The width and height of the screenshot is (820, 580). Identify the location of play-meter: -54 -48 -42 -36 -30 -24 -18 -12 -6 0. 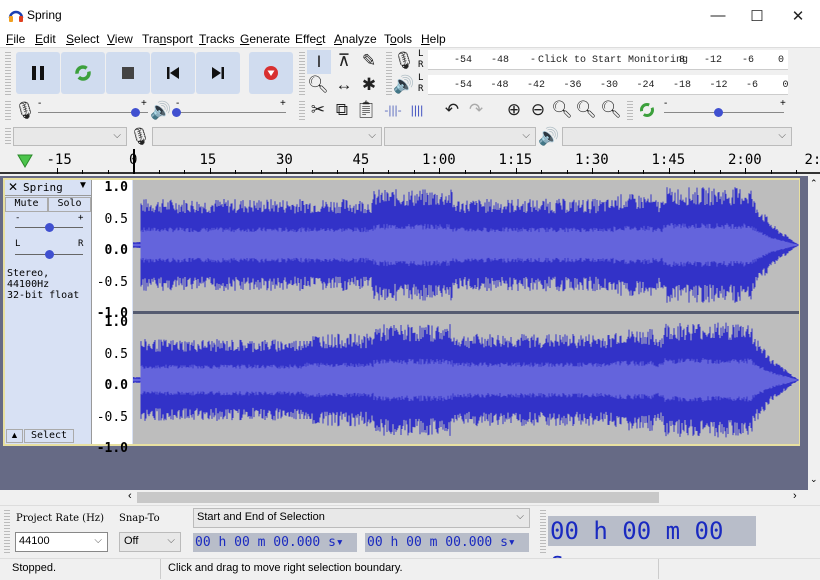
(608, 85).